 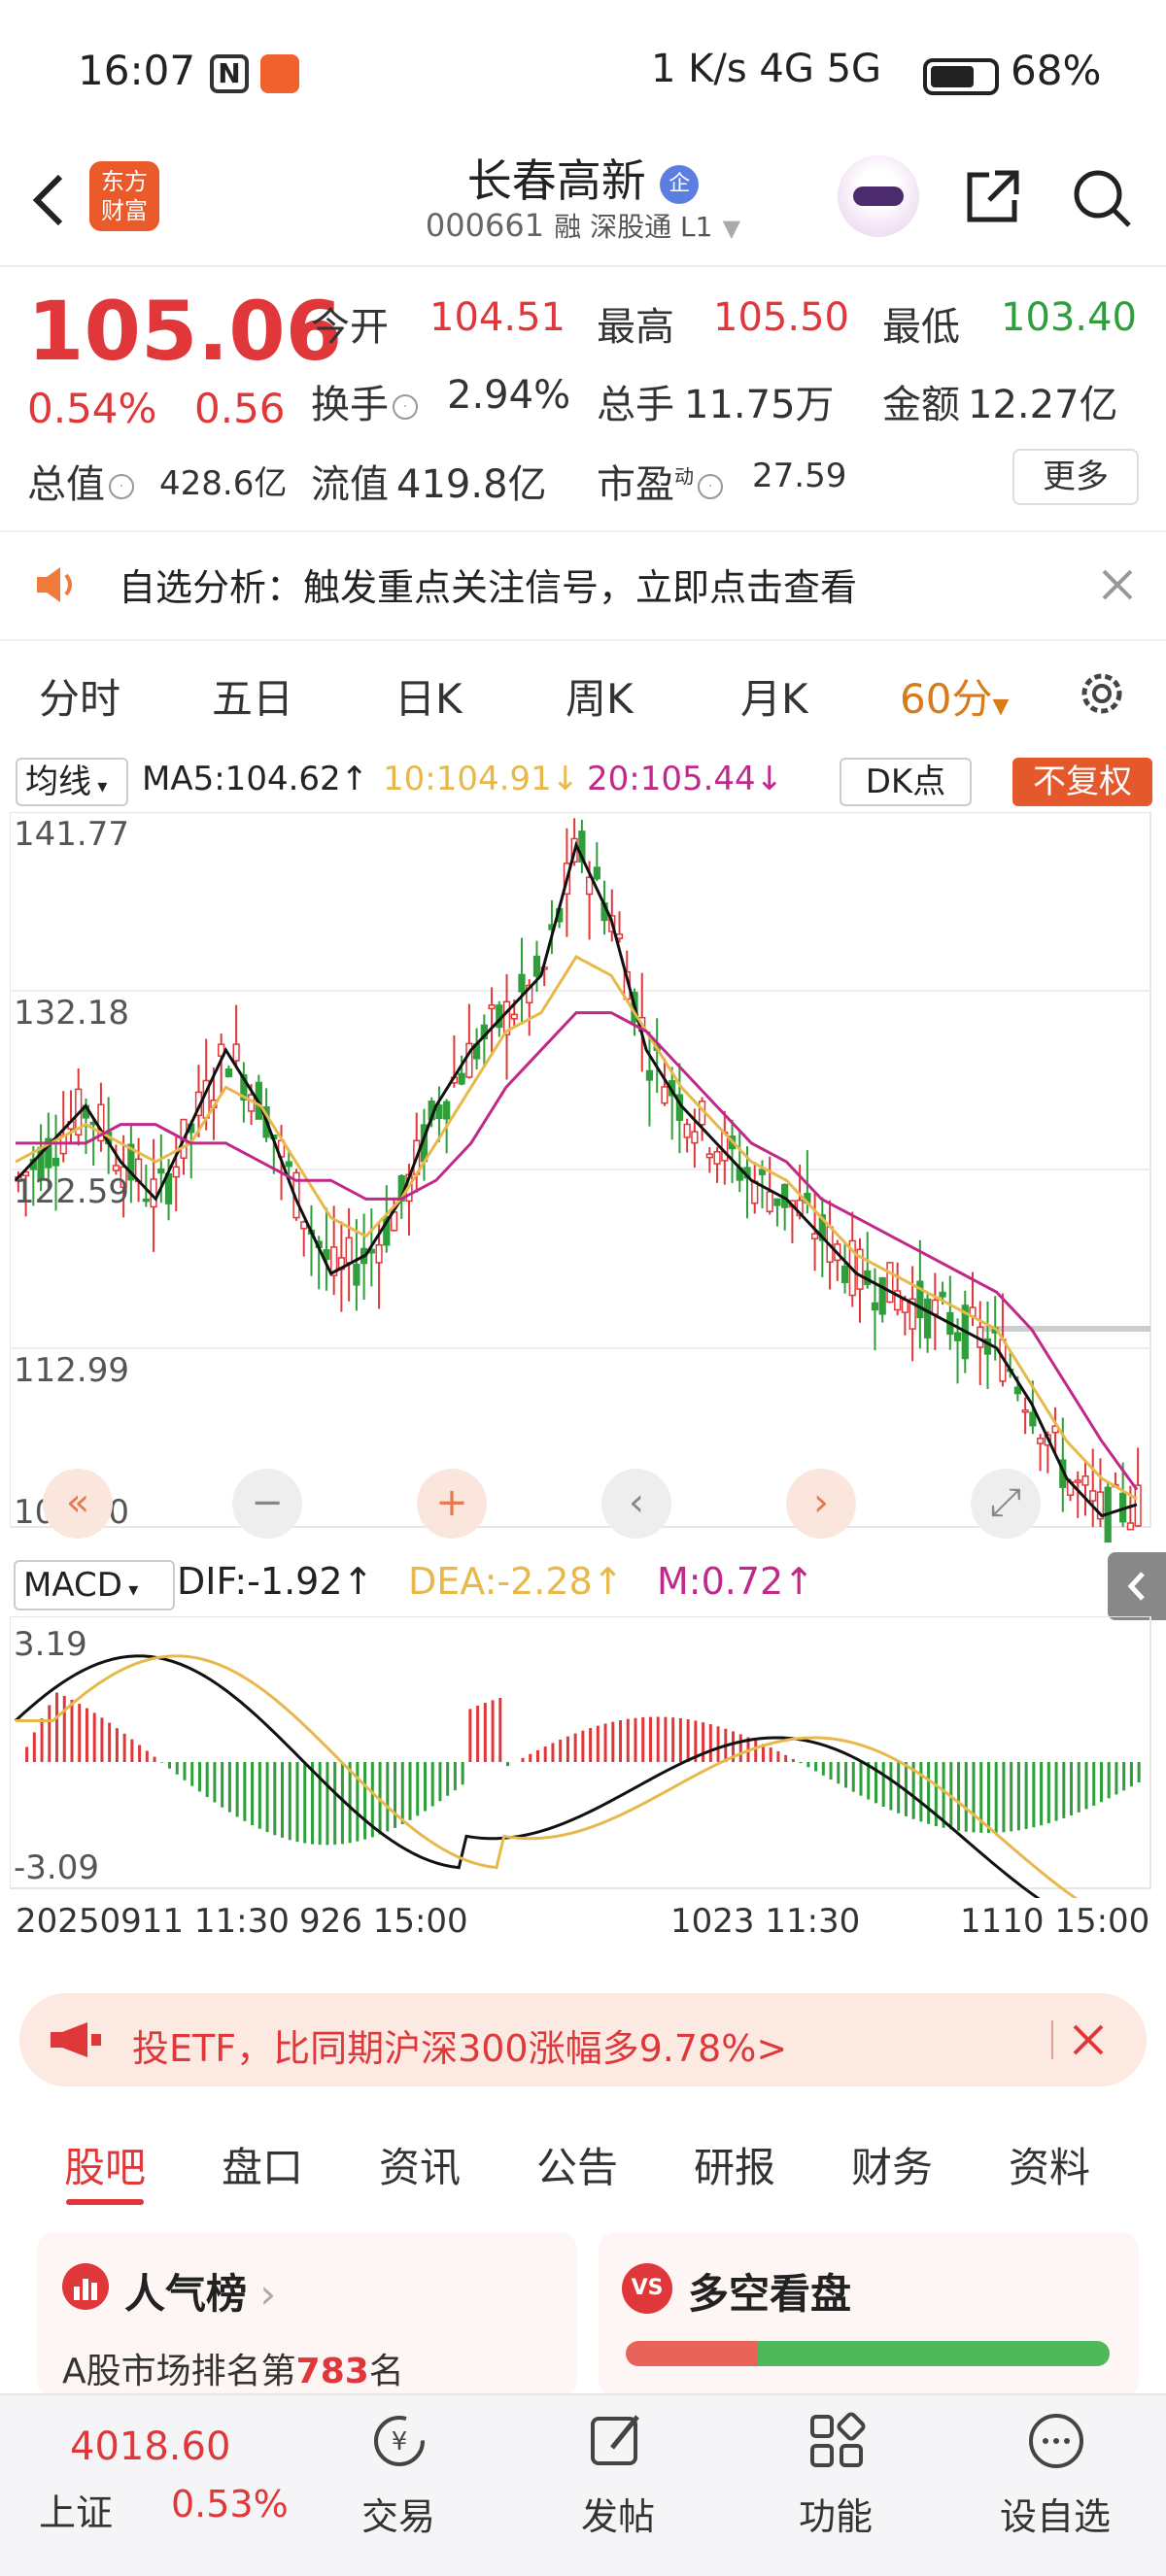 What do you see at coordinates (1082, 782) in the screenshot?
I see `adjust-button: 不复权` at bounding box center [1082, 782].